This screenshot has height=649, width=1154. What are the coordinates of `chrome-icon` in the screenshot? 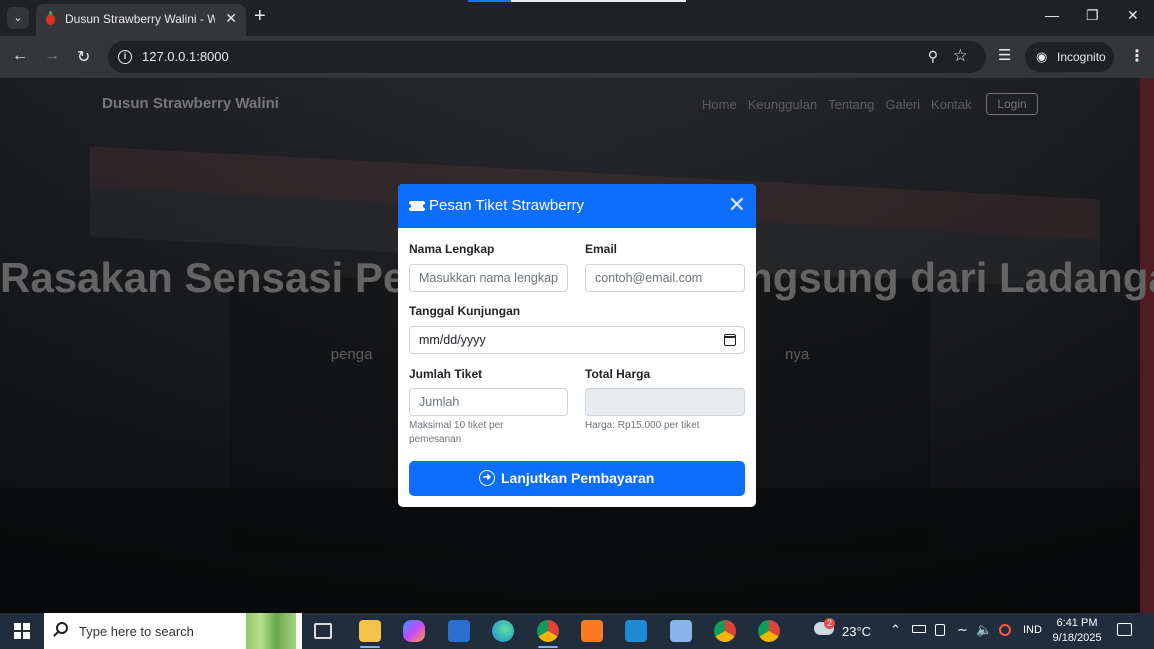 It's located at (548, 631).